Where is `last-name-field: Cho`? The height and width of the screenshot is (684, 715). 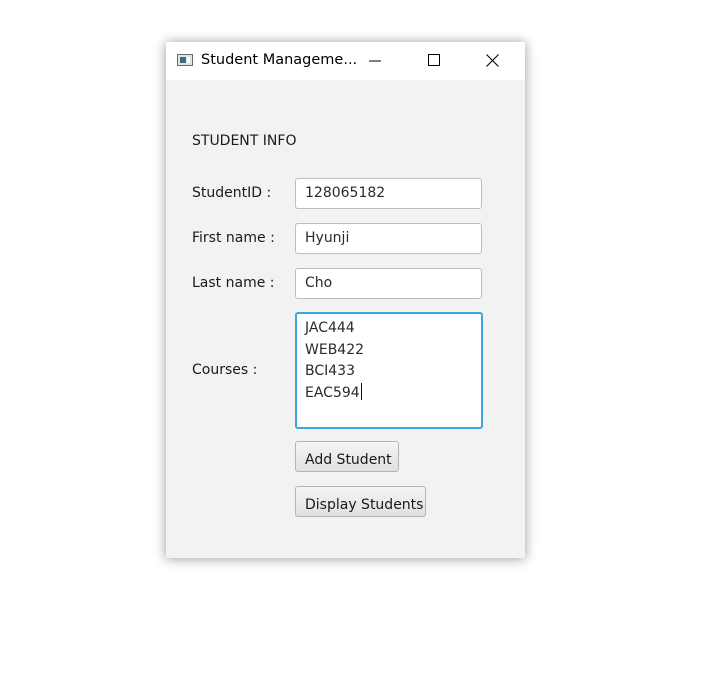 last-name-field: Cho is located at coordinates (388, 283).